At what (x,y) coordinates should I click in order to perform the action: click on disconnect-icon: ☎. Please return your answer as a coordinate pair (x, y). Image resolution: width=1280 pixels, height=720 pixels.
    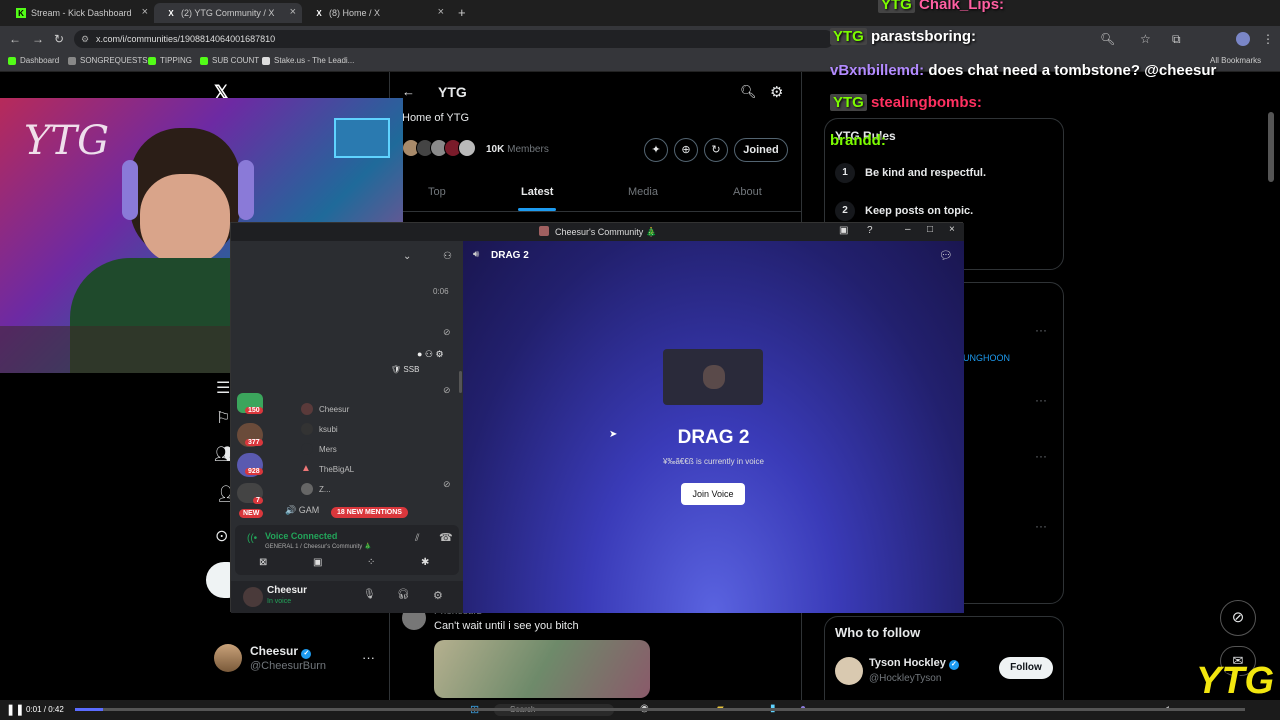
    Looking at the image, I should click on (446, 537).